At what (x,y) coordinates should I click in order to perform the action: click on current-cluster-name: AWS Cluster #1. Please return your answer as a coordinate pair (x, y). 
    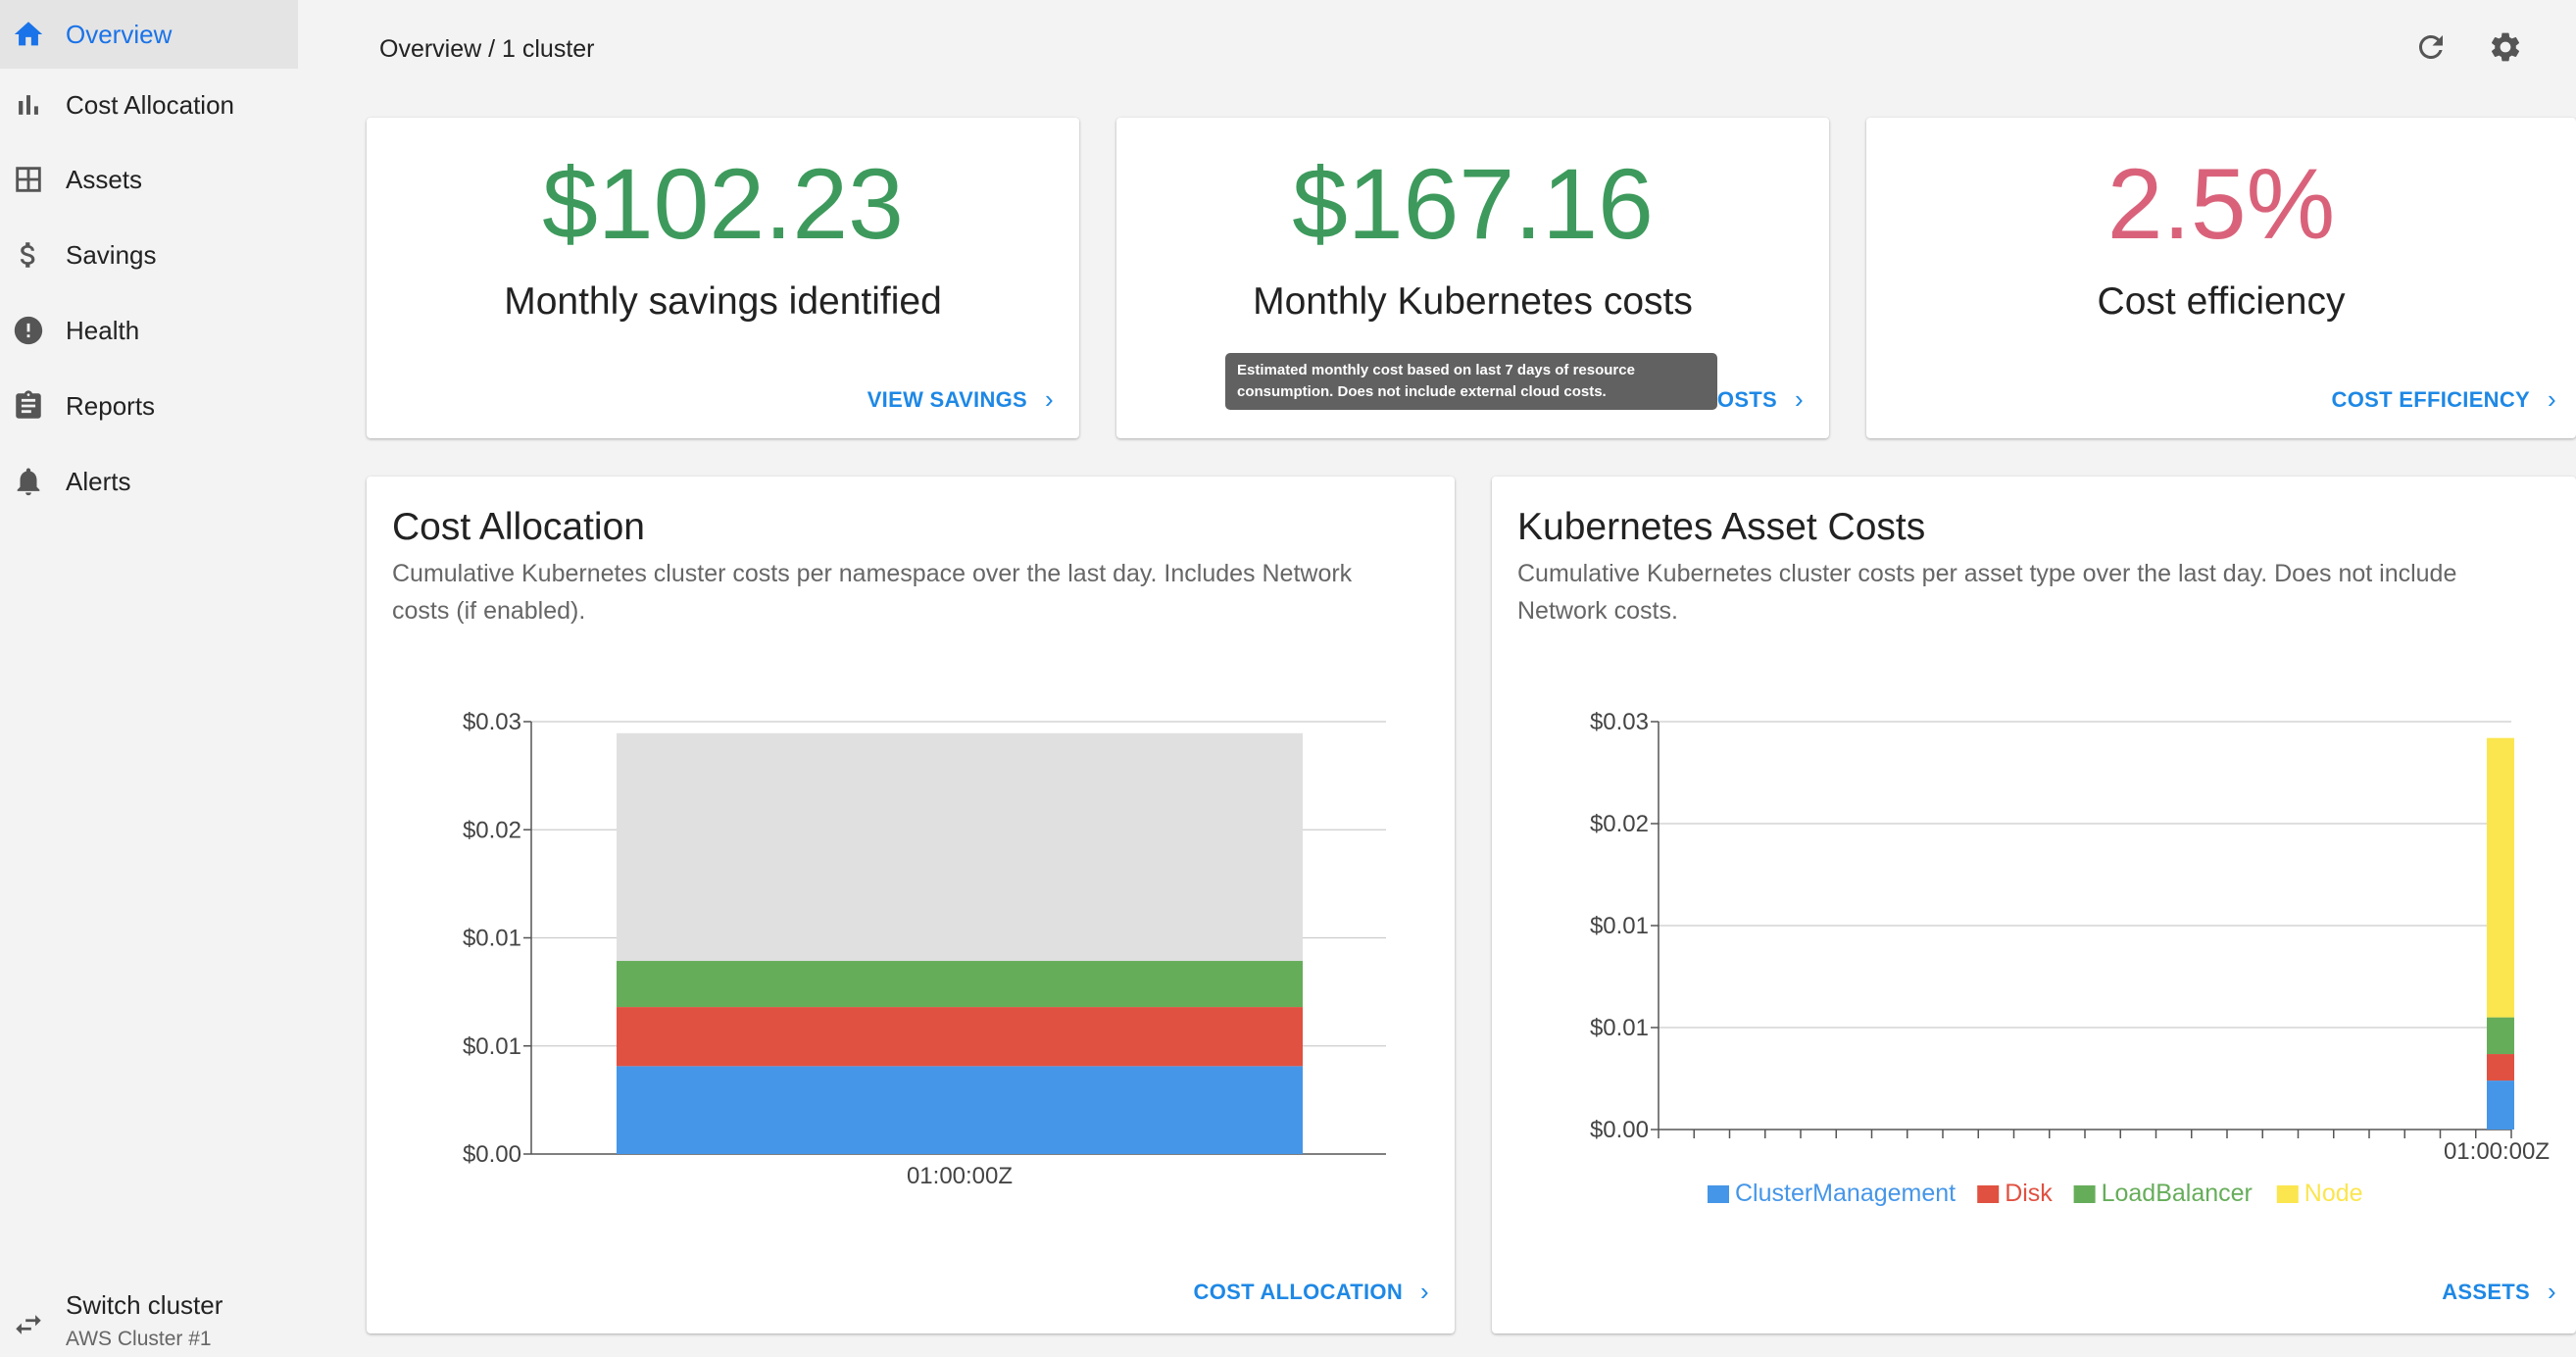
    Looking at the image, I should click on (139, 1339).